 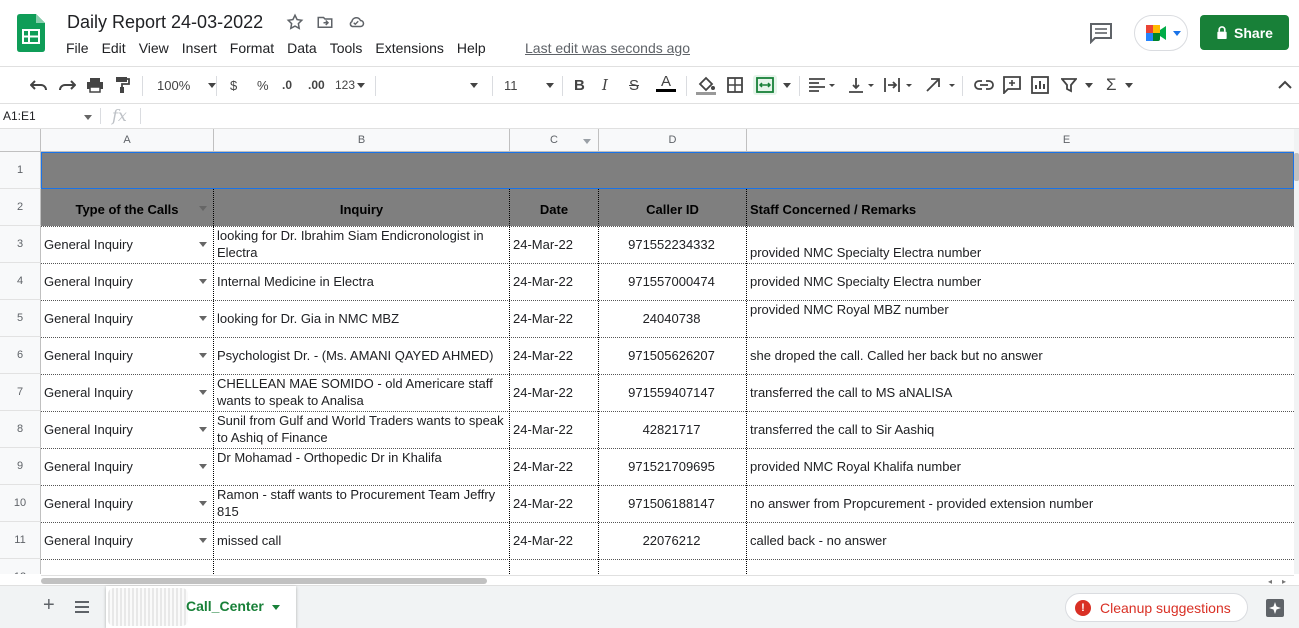 I want to click on cloud-status-icon, so click(x=355, y=22).